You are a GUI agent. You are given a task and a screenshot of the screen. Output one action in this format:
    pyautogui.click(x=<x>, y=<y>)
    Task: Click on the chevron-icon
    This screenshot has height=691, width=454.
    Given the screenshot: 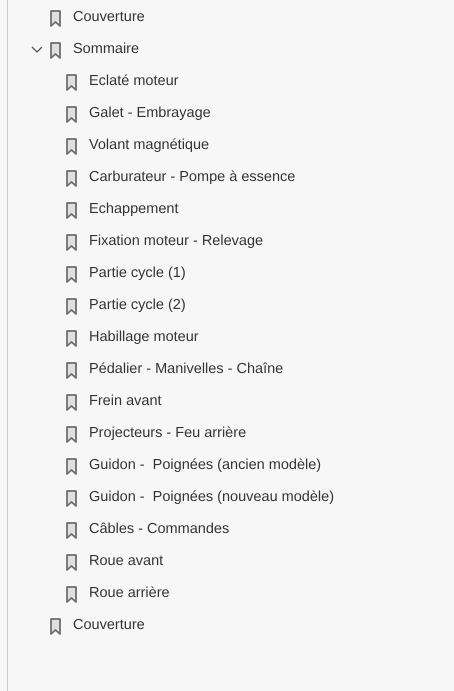 What is the action you would take?
    pyautogui.click(x=37, y=50)
    